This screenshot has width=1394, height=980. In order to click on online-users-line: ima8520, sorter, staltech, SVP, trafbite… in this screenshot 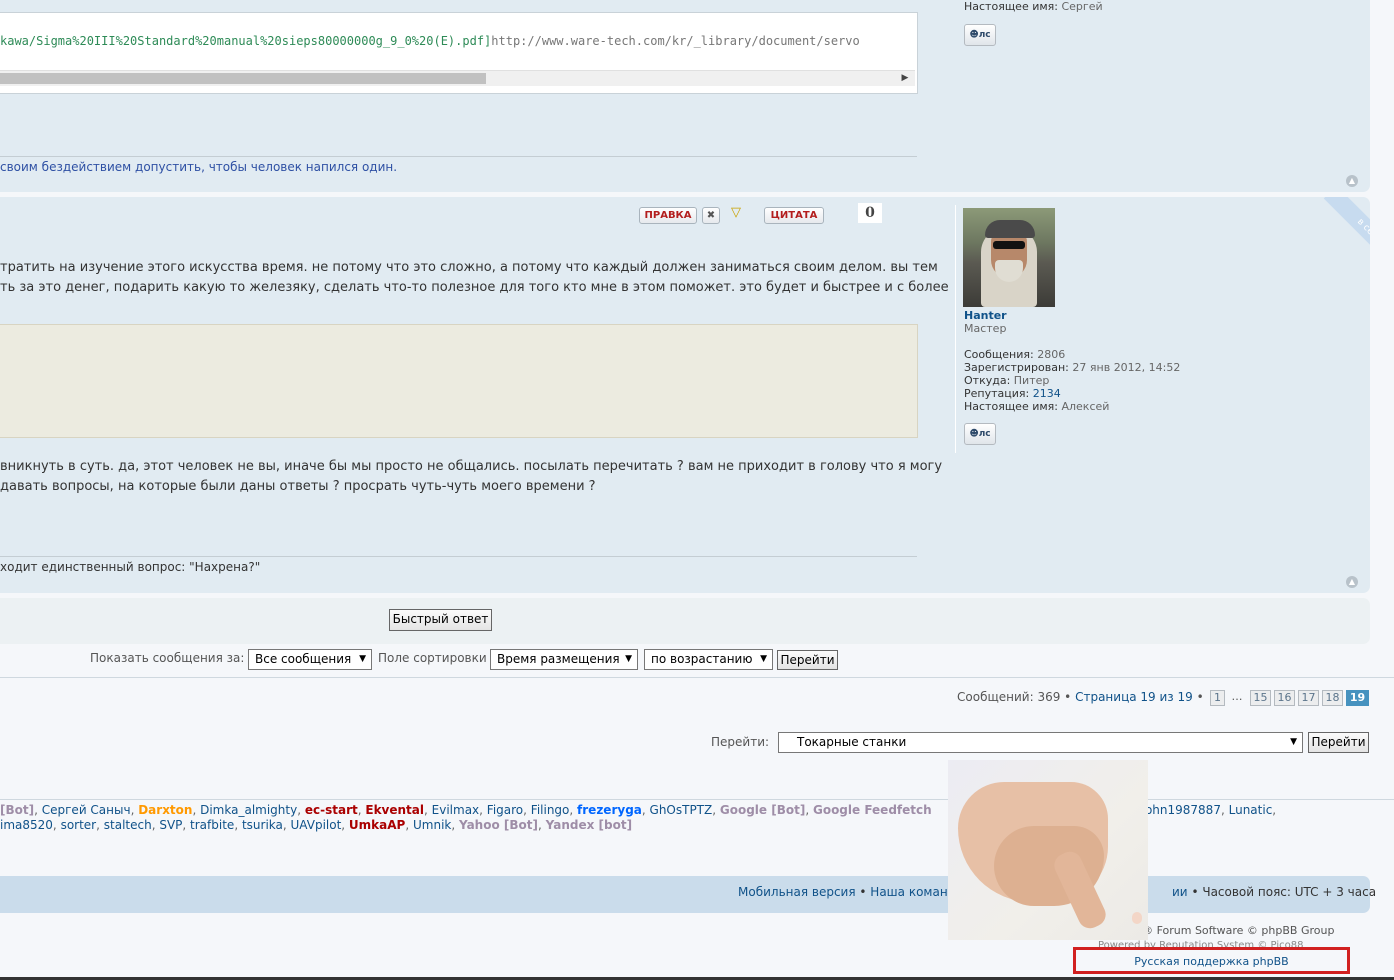, I will do `click(316, 825)`.